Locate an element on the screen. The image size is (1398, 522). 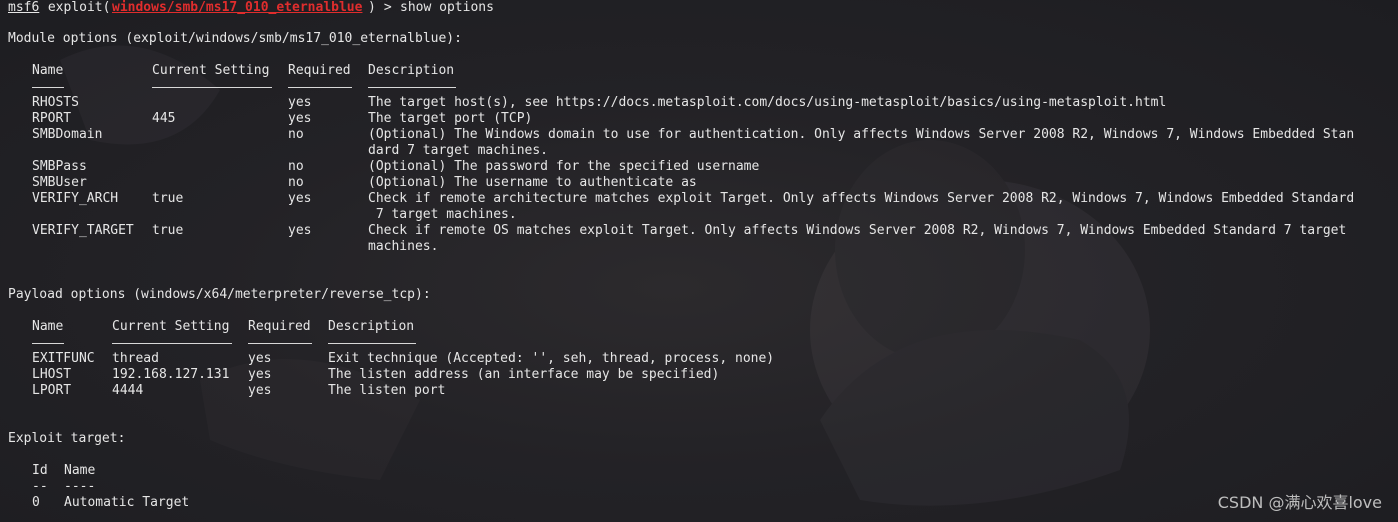
option-description: The listen port is located at coordinates (387, 390).